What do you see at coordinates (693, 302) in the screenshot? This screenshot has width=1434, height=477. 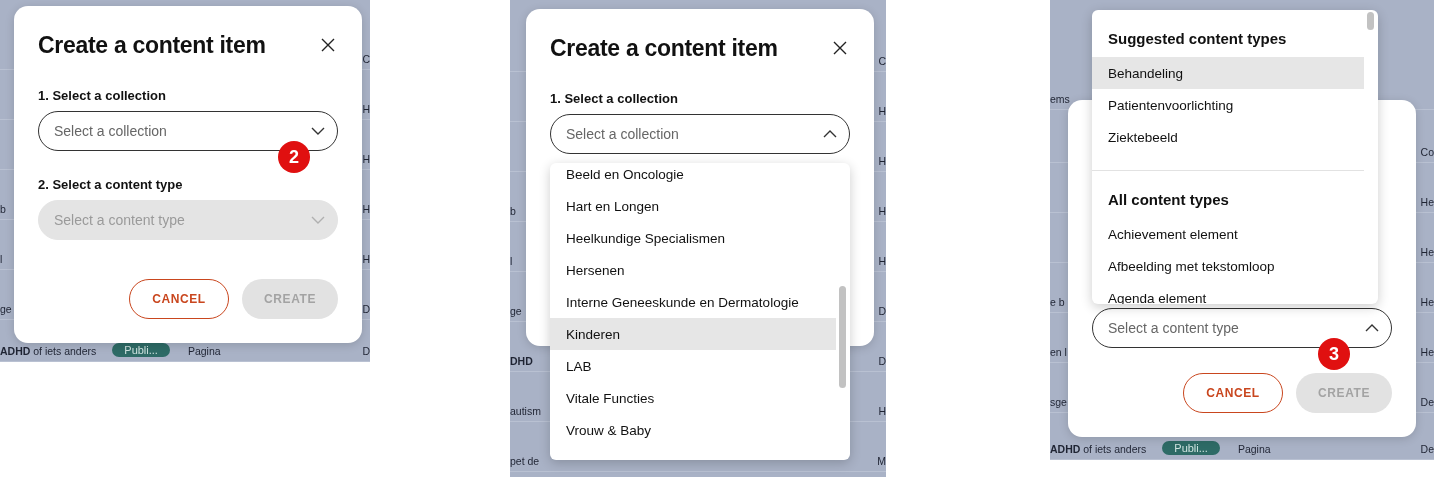 I see `dropdown-option: Interne Geneeskunde en Dermatologie` at bounding box center [693, 302].